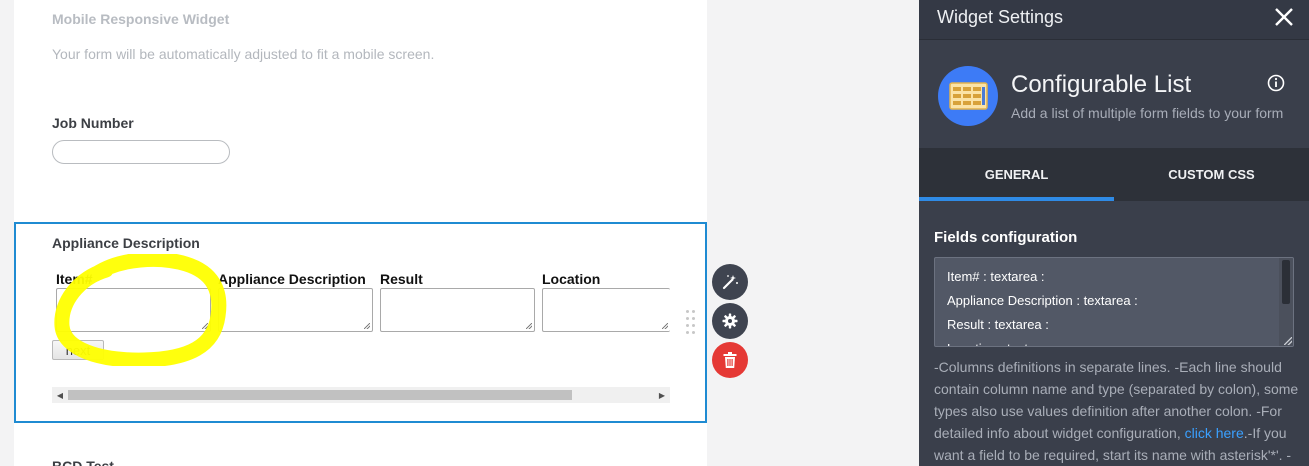 This screenshot has width=1309, height=466. I want to click on drag-handle-icon, so click(691, 324).